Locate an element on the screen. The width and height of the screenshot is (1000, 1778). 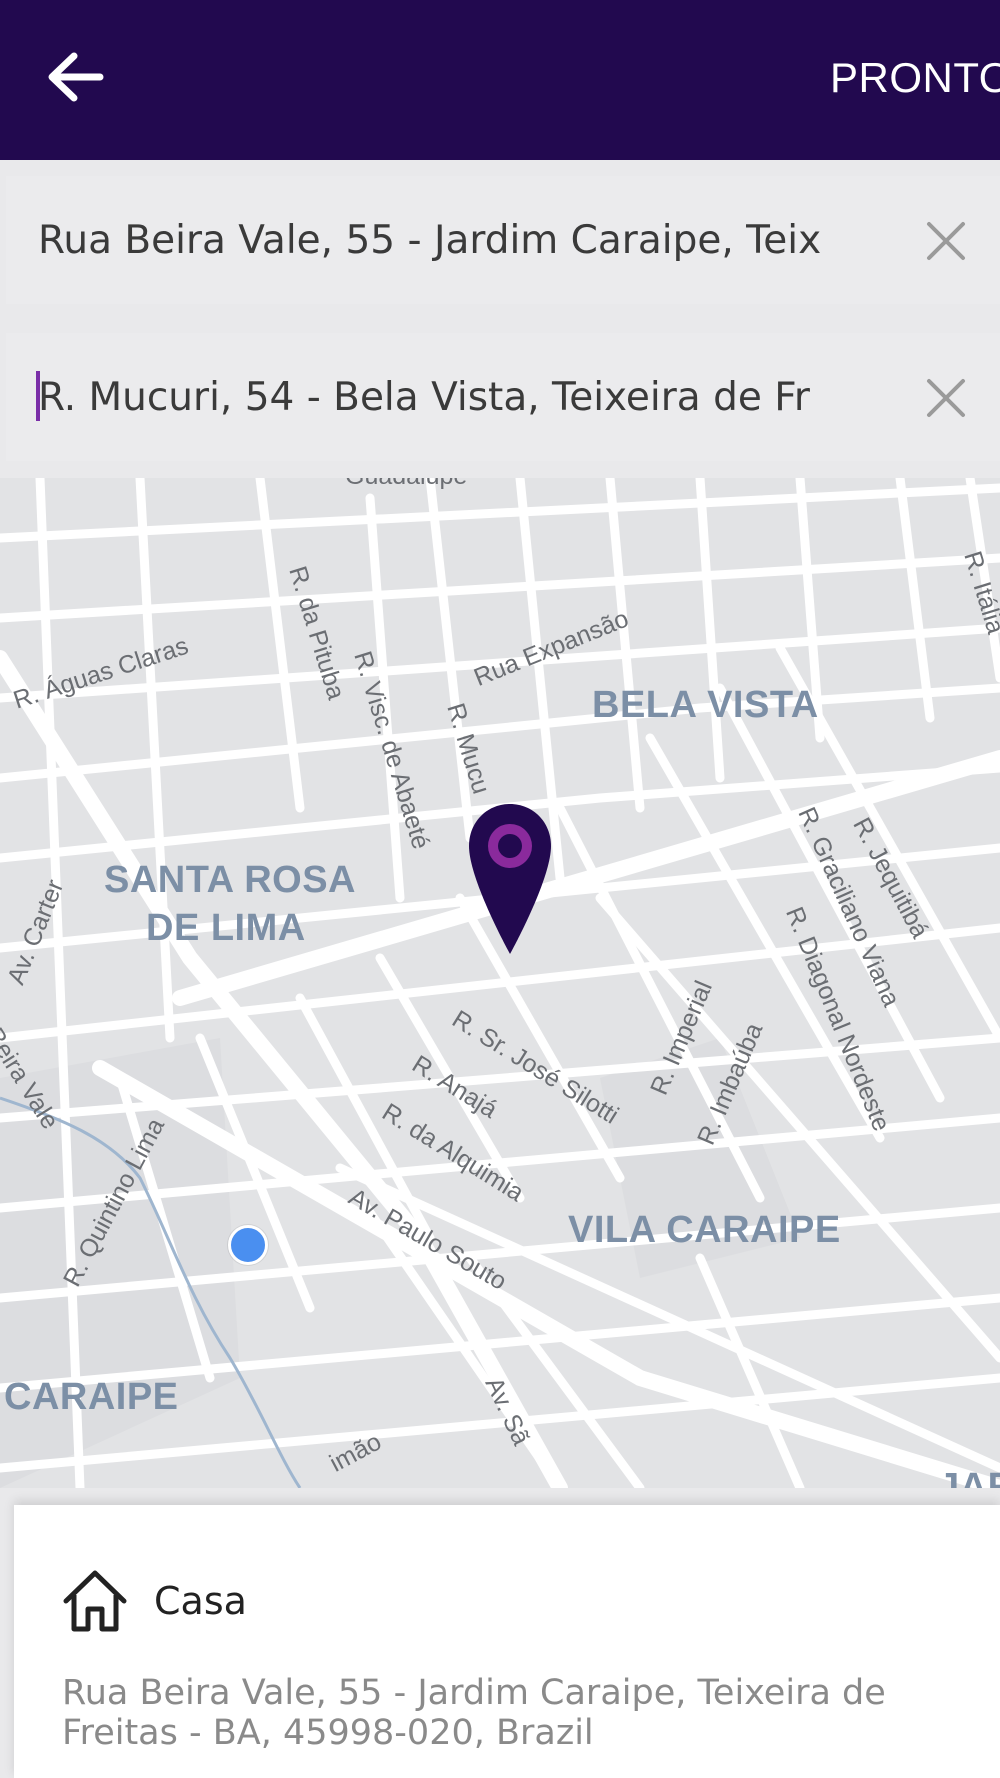
clear-pickup-button is located at coordinates (946, 241).